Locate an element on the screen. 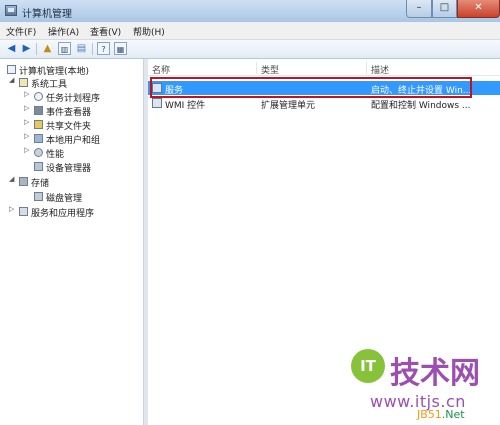 The height and width of the screenshot is (425, 500). shared-folder-icon is located at coordinates (38, 124).